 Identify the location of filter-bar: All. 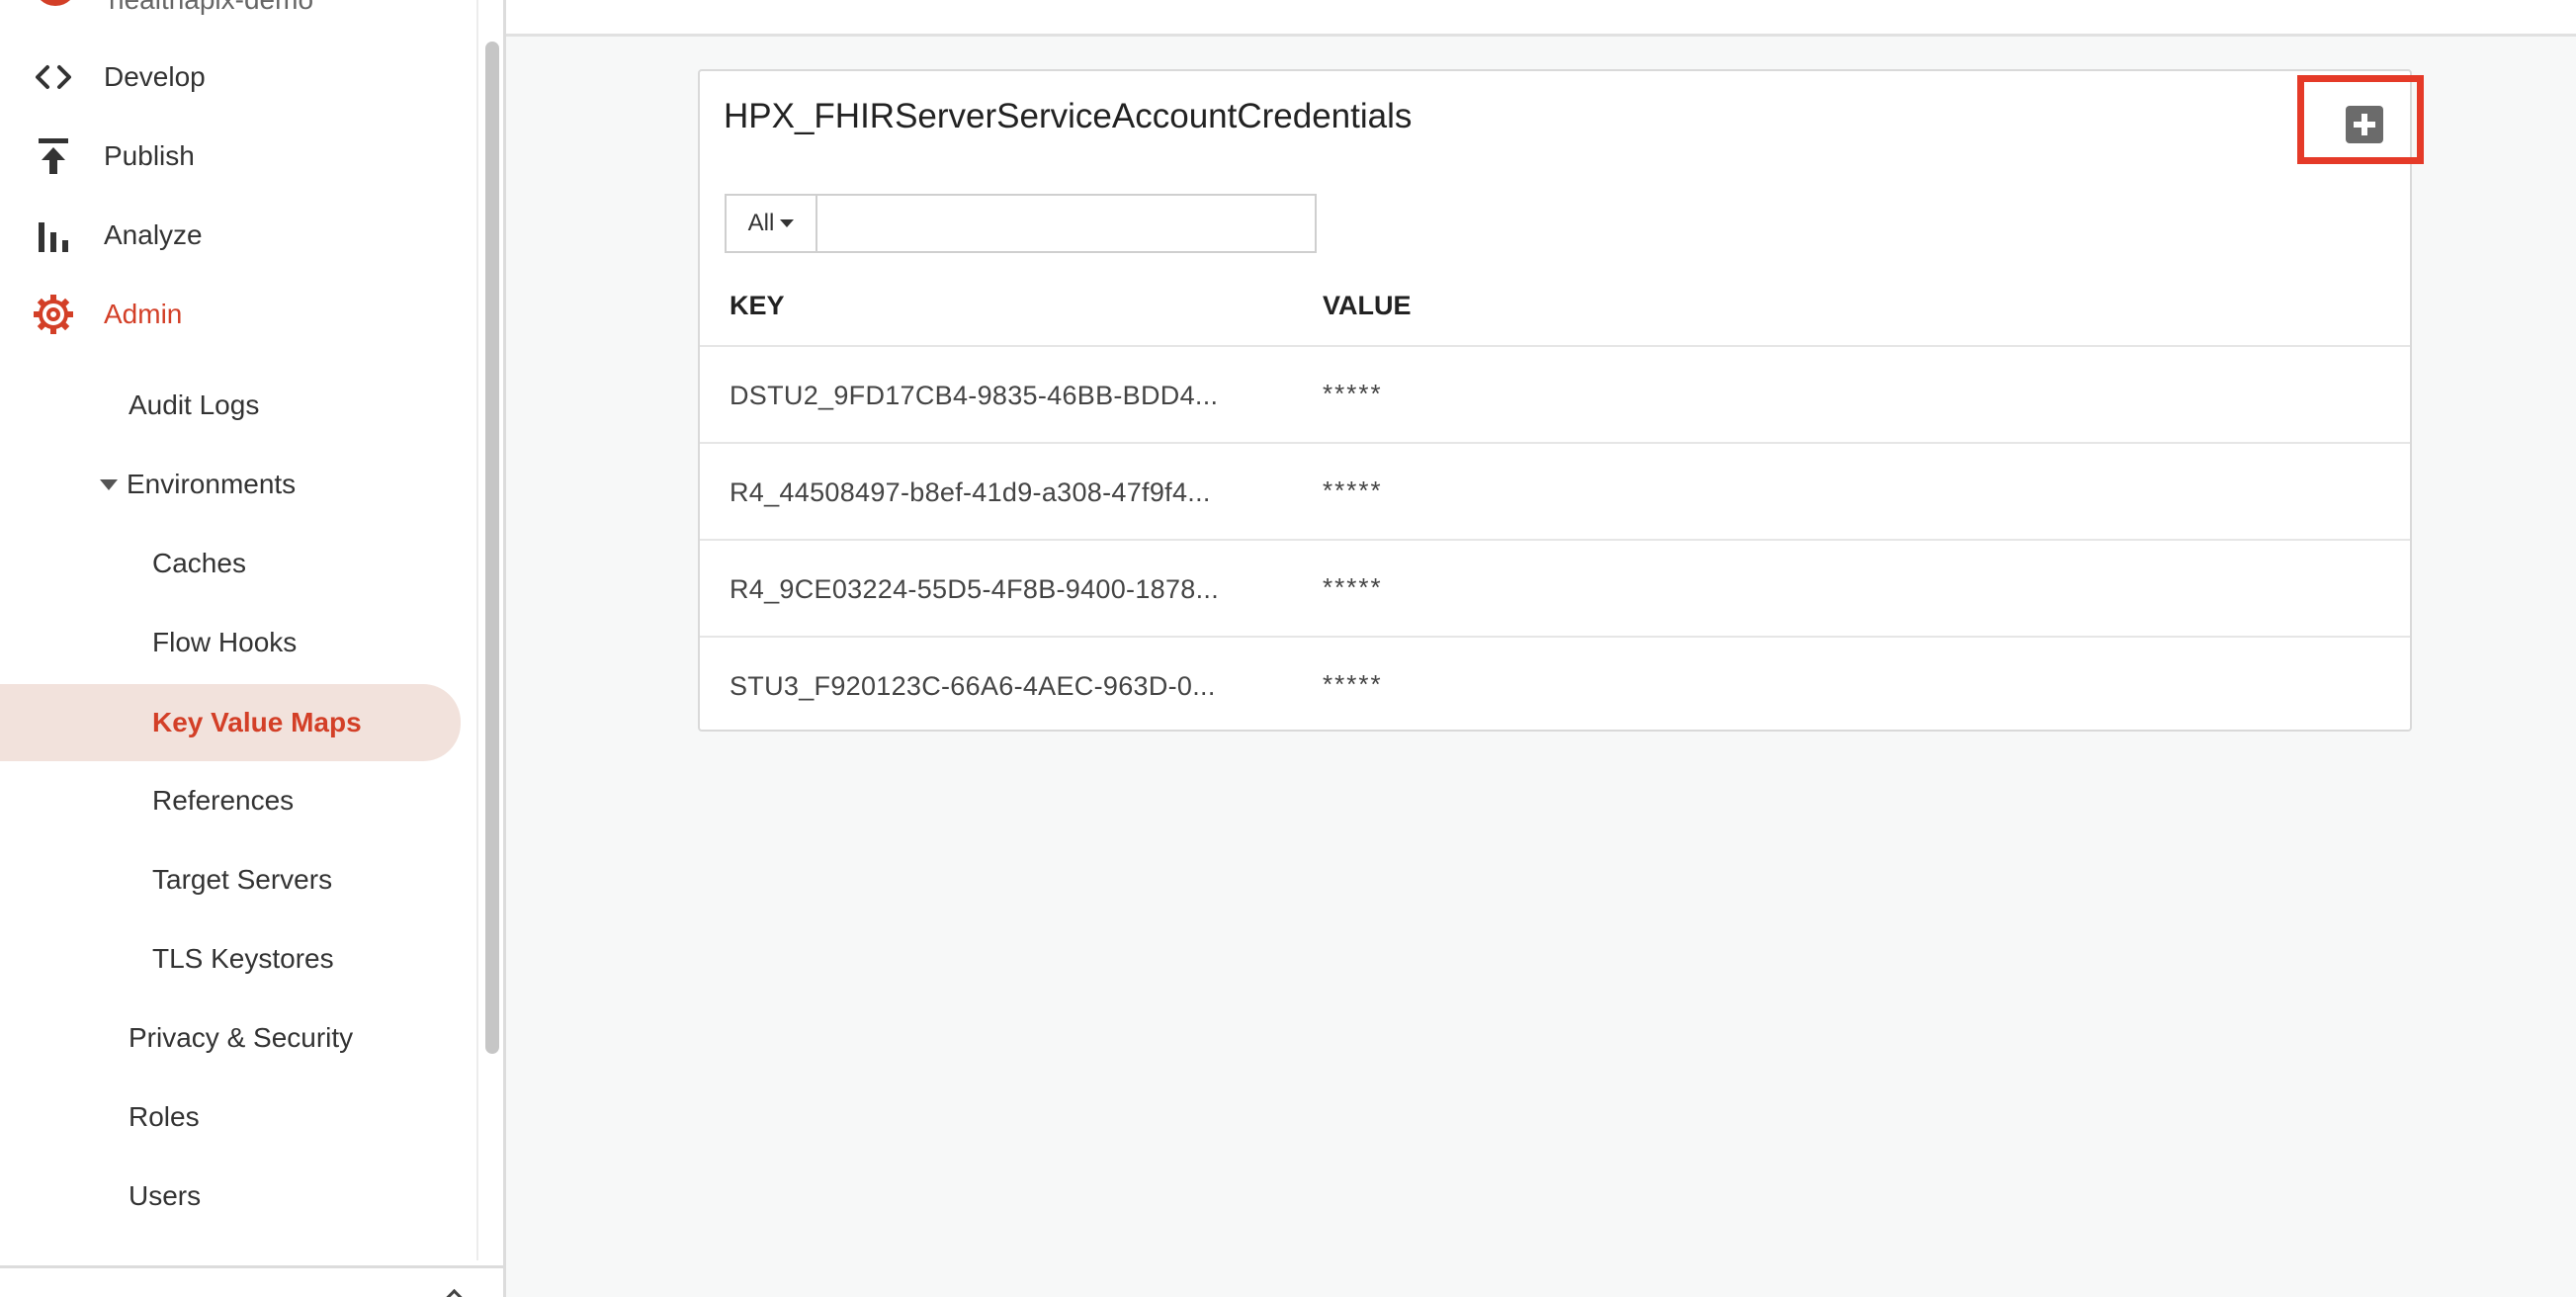
(1021, 223).